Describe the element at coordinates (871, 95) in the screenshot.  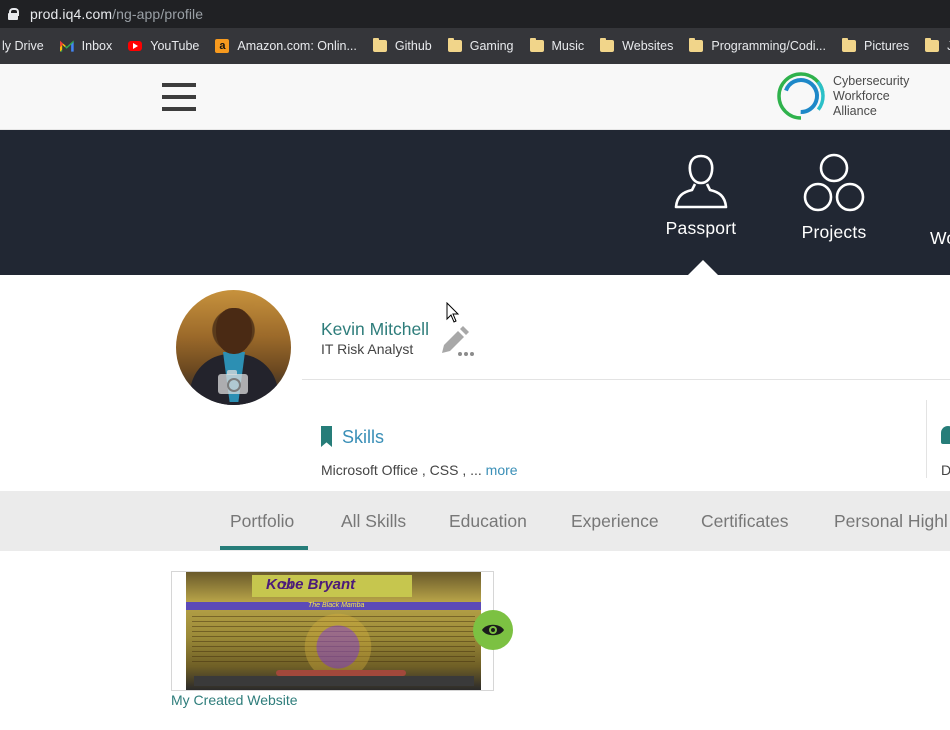
I see `logo-text: Cybersecurity Workforce Alliance` at that location.